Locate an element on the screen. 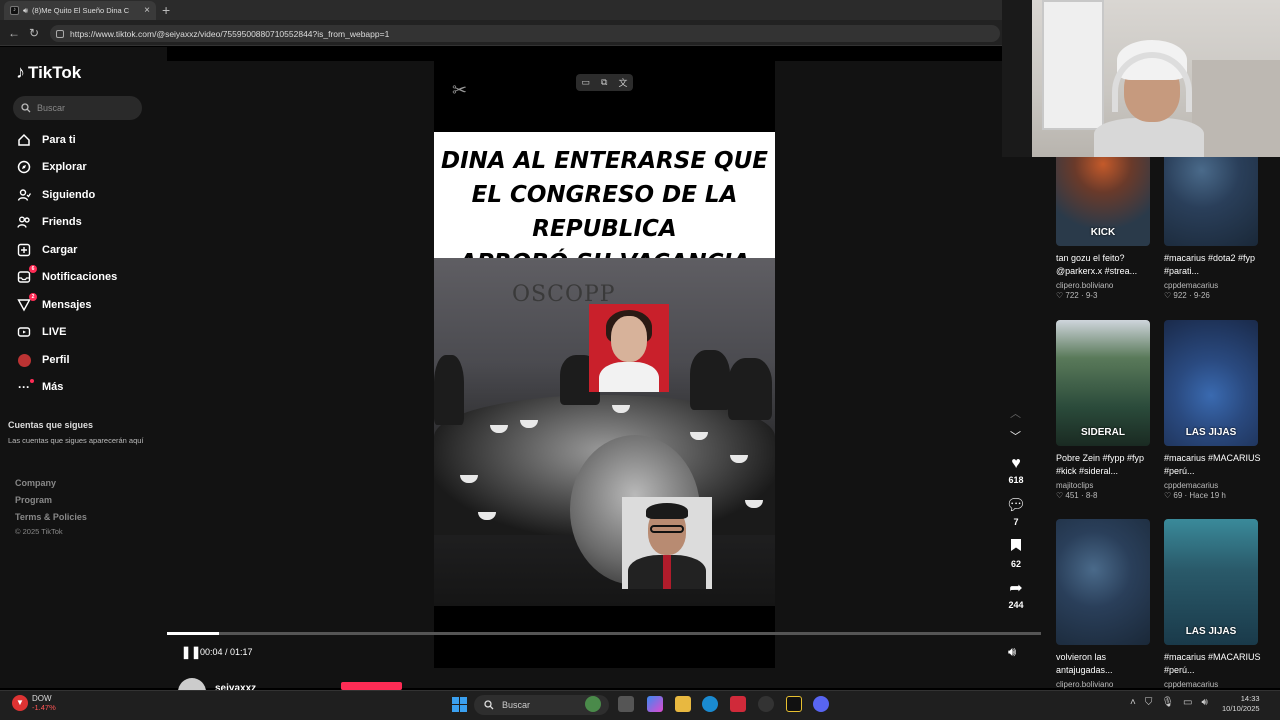 The image size is (1280, 720). sidebar-item-friends: Friends is located at coordinates (49, 222).